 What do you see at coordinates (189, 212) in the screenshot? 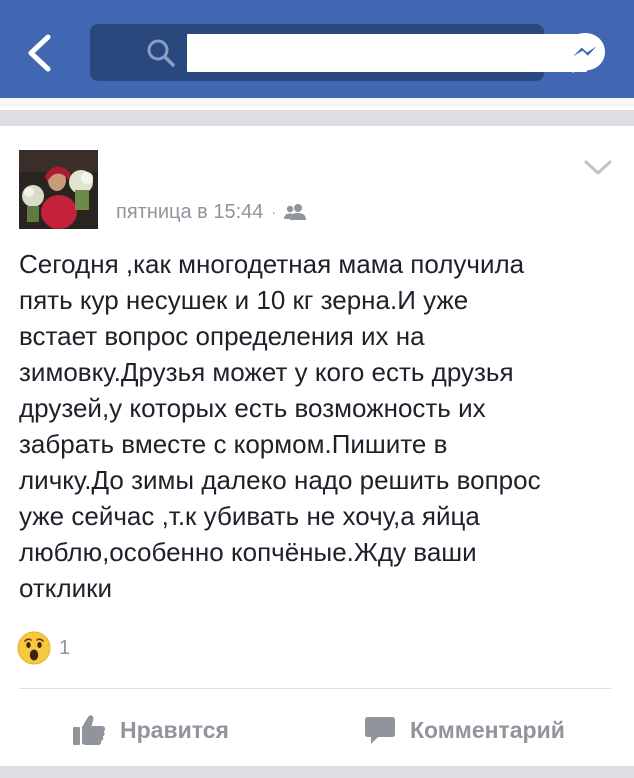
I see `post-timestamp: пятница в 15:44` at bounding box center [189, 212].